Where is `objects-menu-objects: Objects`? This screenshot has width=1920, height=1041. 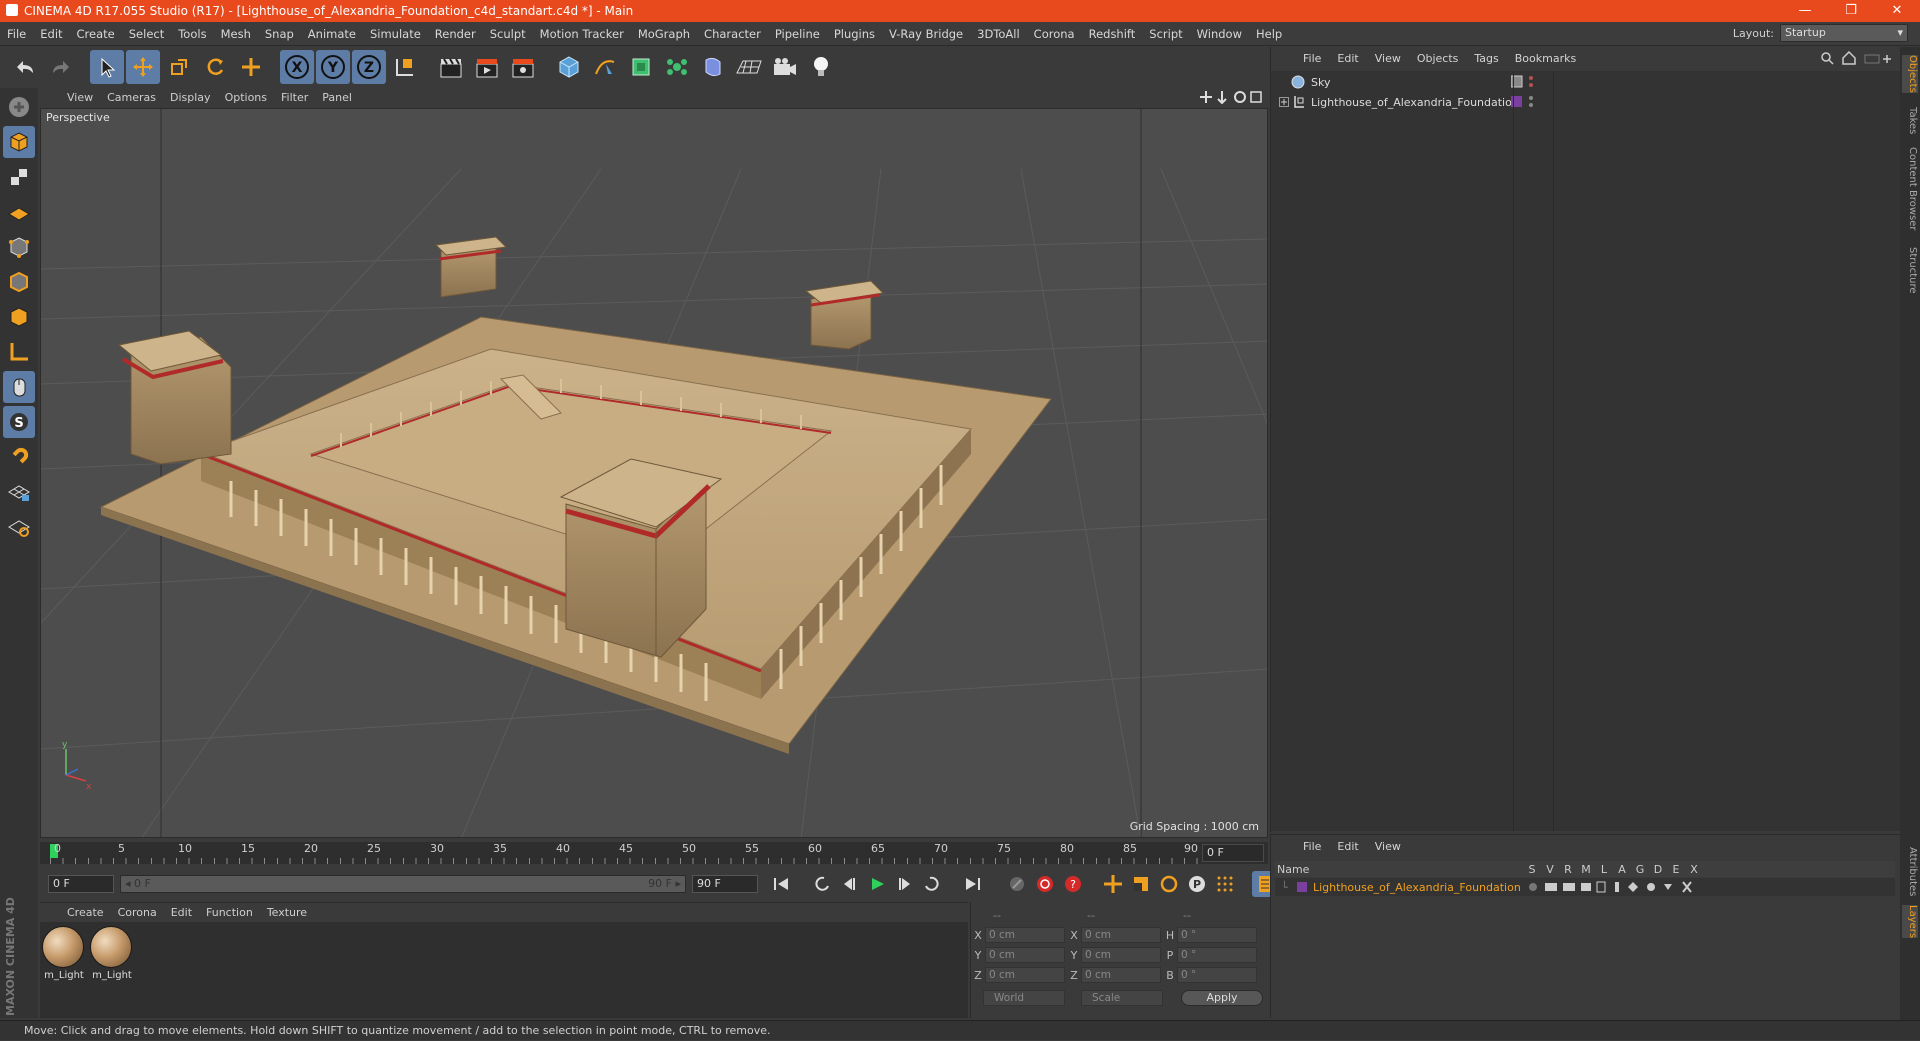
objects-menu-objects: Objects is located at coordinates (1438, 58).